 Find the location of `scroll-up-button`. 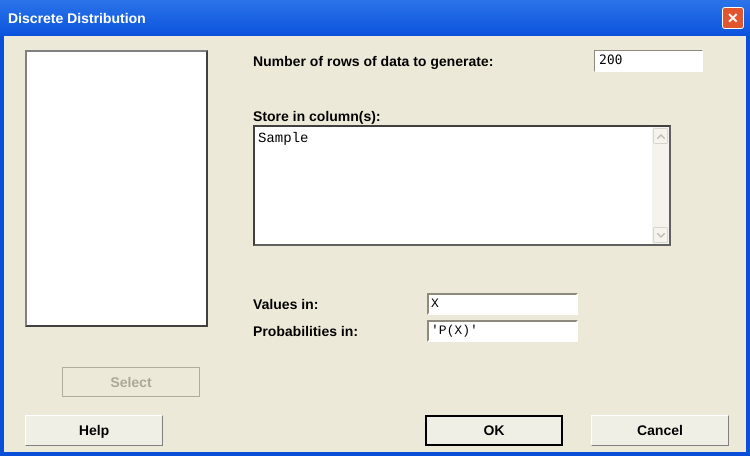

scroll-up-button is located at coordinates (660, 136).